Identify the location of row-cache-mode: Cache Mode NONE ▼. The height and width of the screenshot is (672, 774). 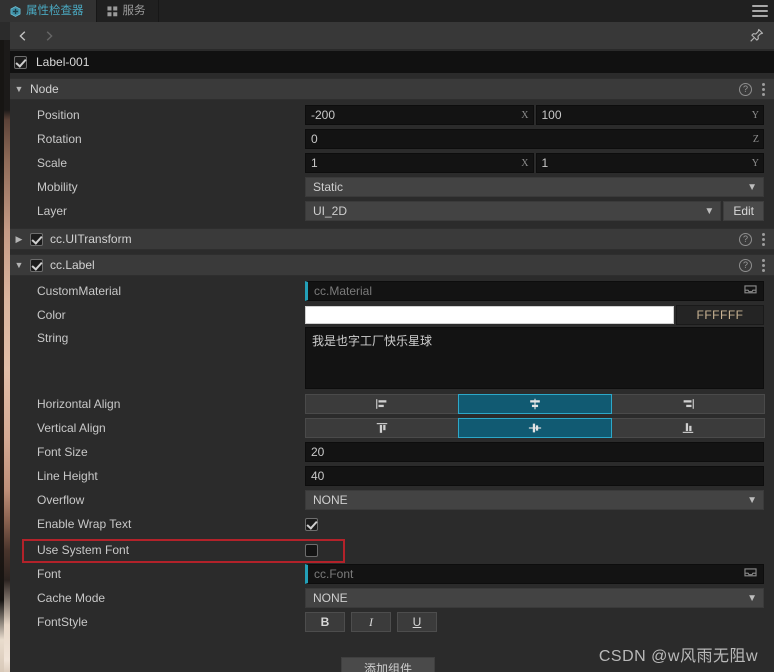
(392, 598).